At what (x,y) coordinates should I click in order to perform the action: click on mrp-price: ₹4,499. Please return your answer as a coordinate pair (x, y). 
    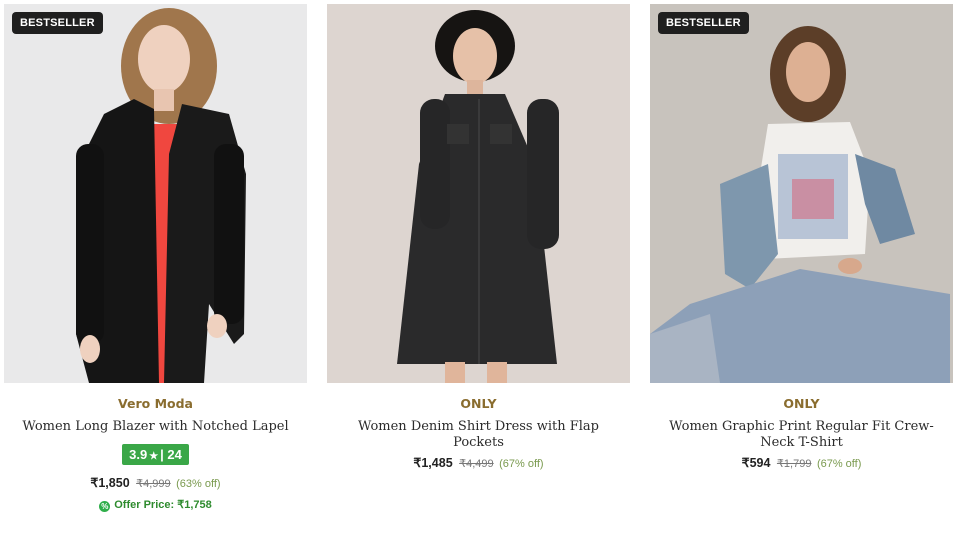
    Looking at the image, I should click on (476, 464).